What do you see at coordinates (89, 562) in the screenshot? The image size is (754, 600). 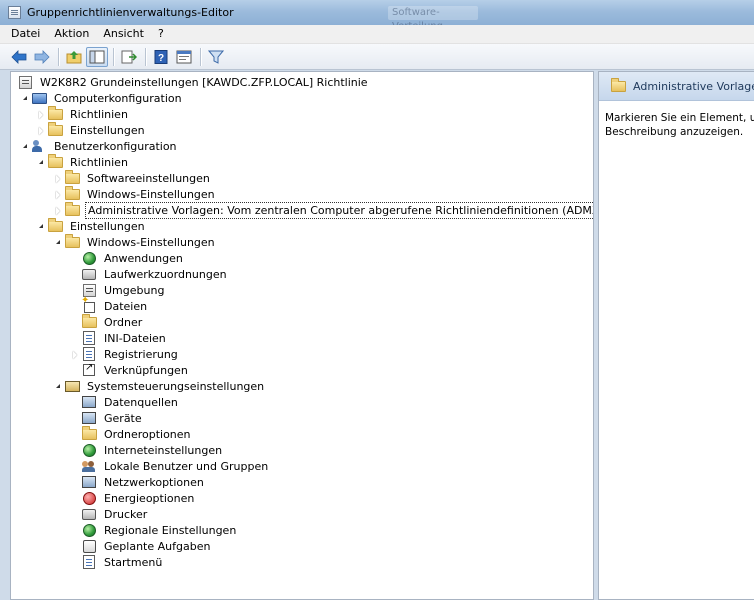 I see `start-menu-icon` at bounding box center [89, 562].